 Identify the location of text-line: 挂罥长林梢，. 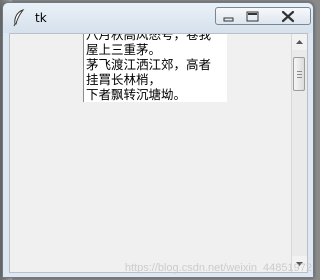
(124, 79).